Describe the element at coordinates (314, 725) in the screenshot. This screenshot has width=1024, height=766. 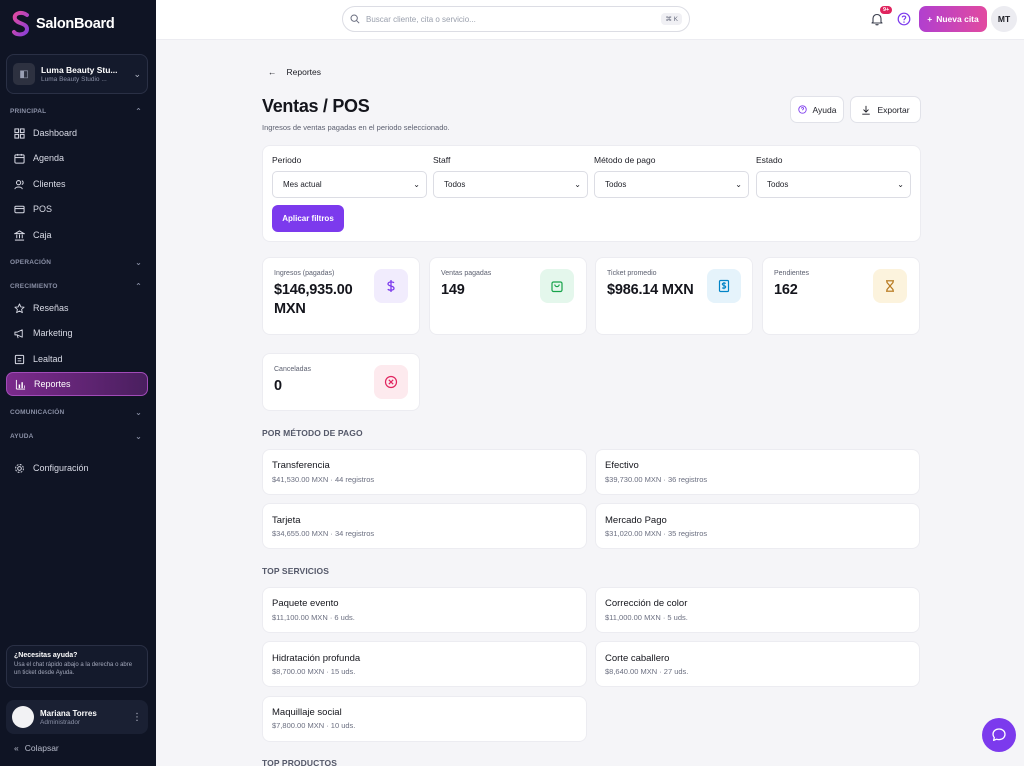
I see `list-item-detail: $7,800.00 MXN · 10 uds.` at that location.